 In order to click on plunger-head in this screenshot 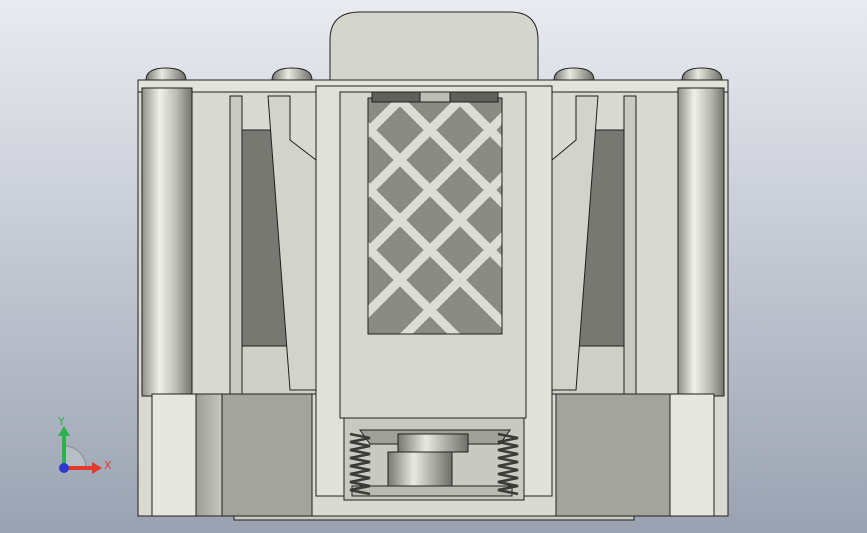, I will do `click(433, 443)`.